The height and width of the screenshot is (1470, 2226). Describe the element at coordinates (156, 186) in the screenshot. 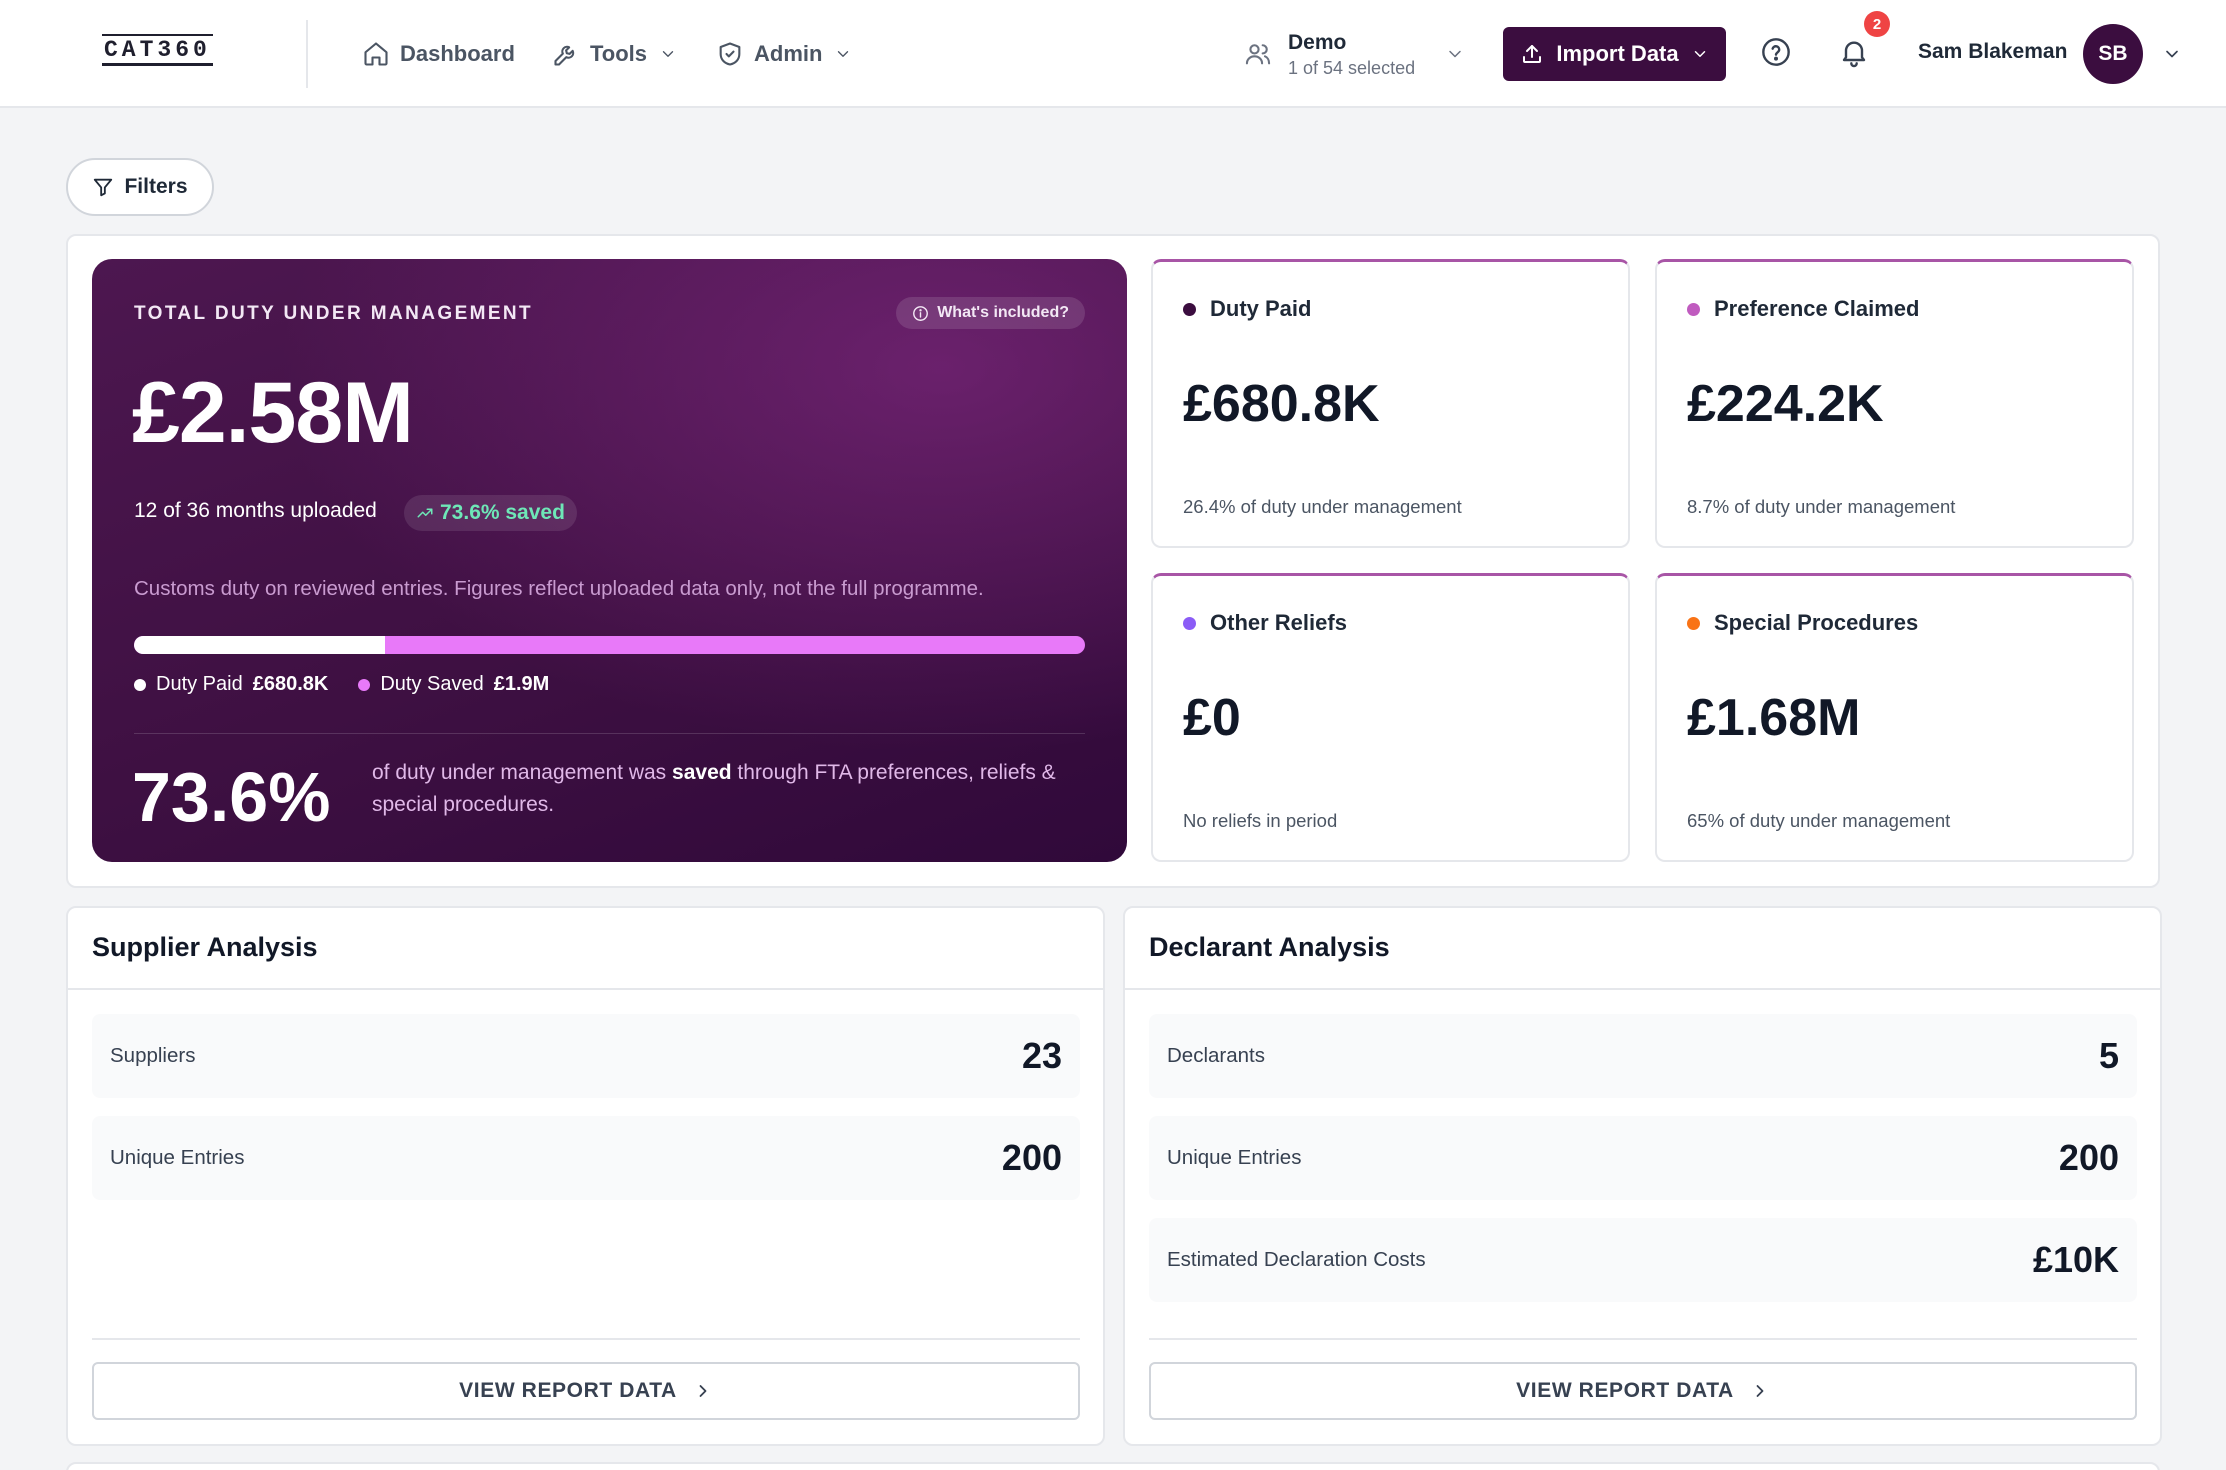

I see `filters-label: Filters` at that location.